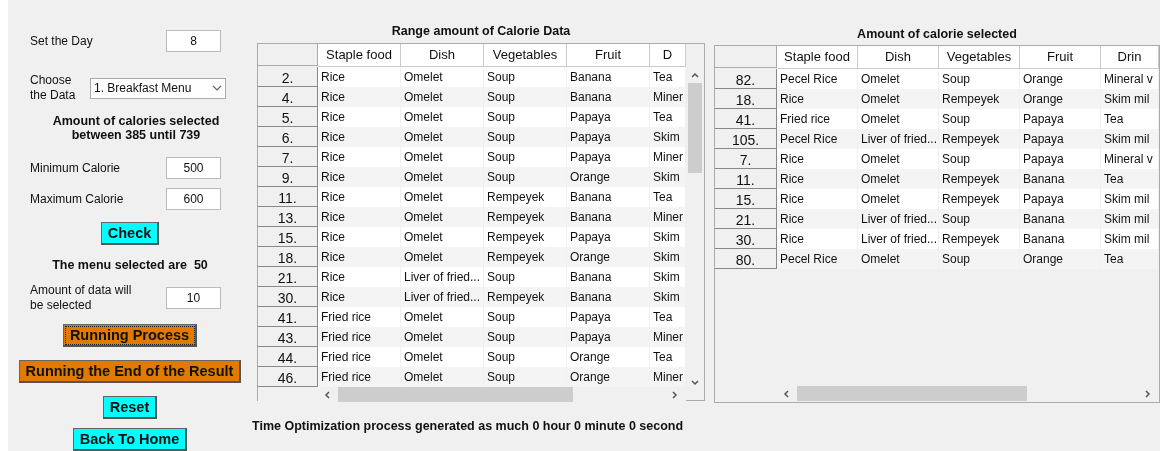  What do you see at coordinates (288, 377) in the screenshot?
I see `row-number: 46.` at bounding box center [288, 377].